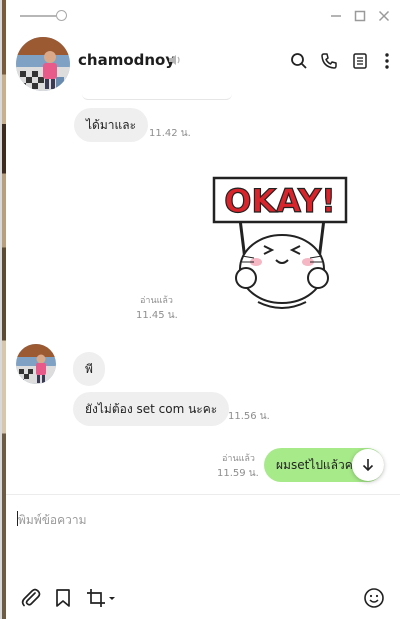 Image resolution: width=400 pixels, height=619 pixels. I want to click on close-icon, so click(384, 16).